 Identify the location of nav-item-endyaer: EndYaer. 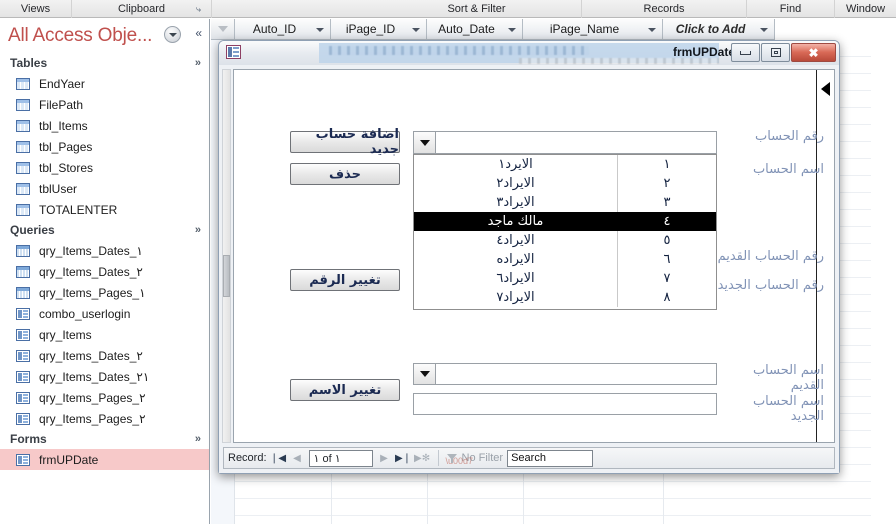
(104, 83).